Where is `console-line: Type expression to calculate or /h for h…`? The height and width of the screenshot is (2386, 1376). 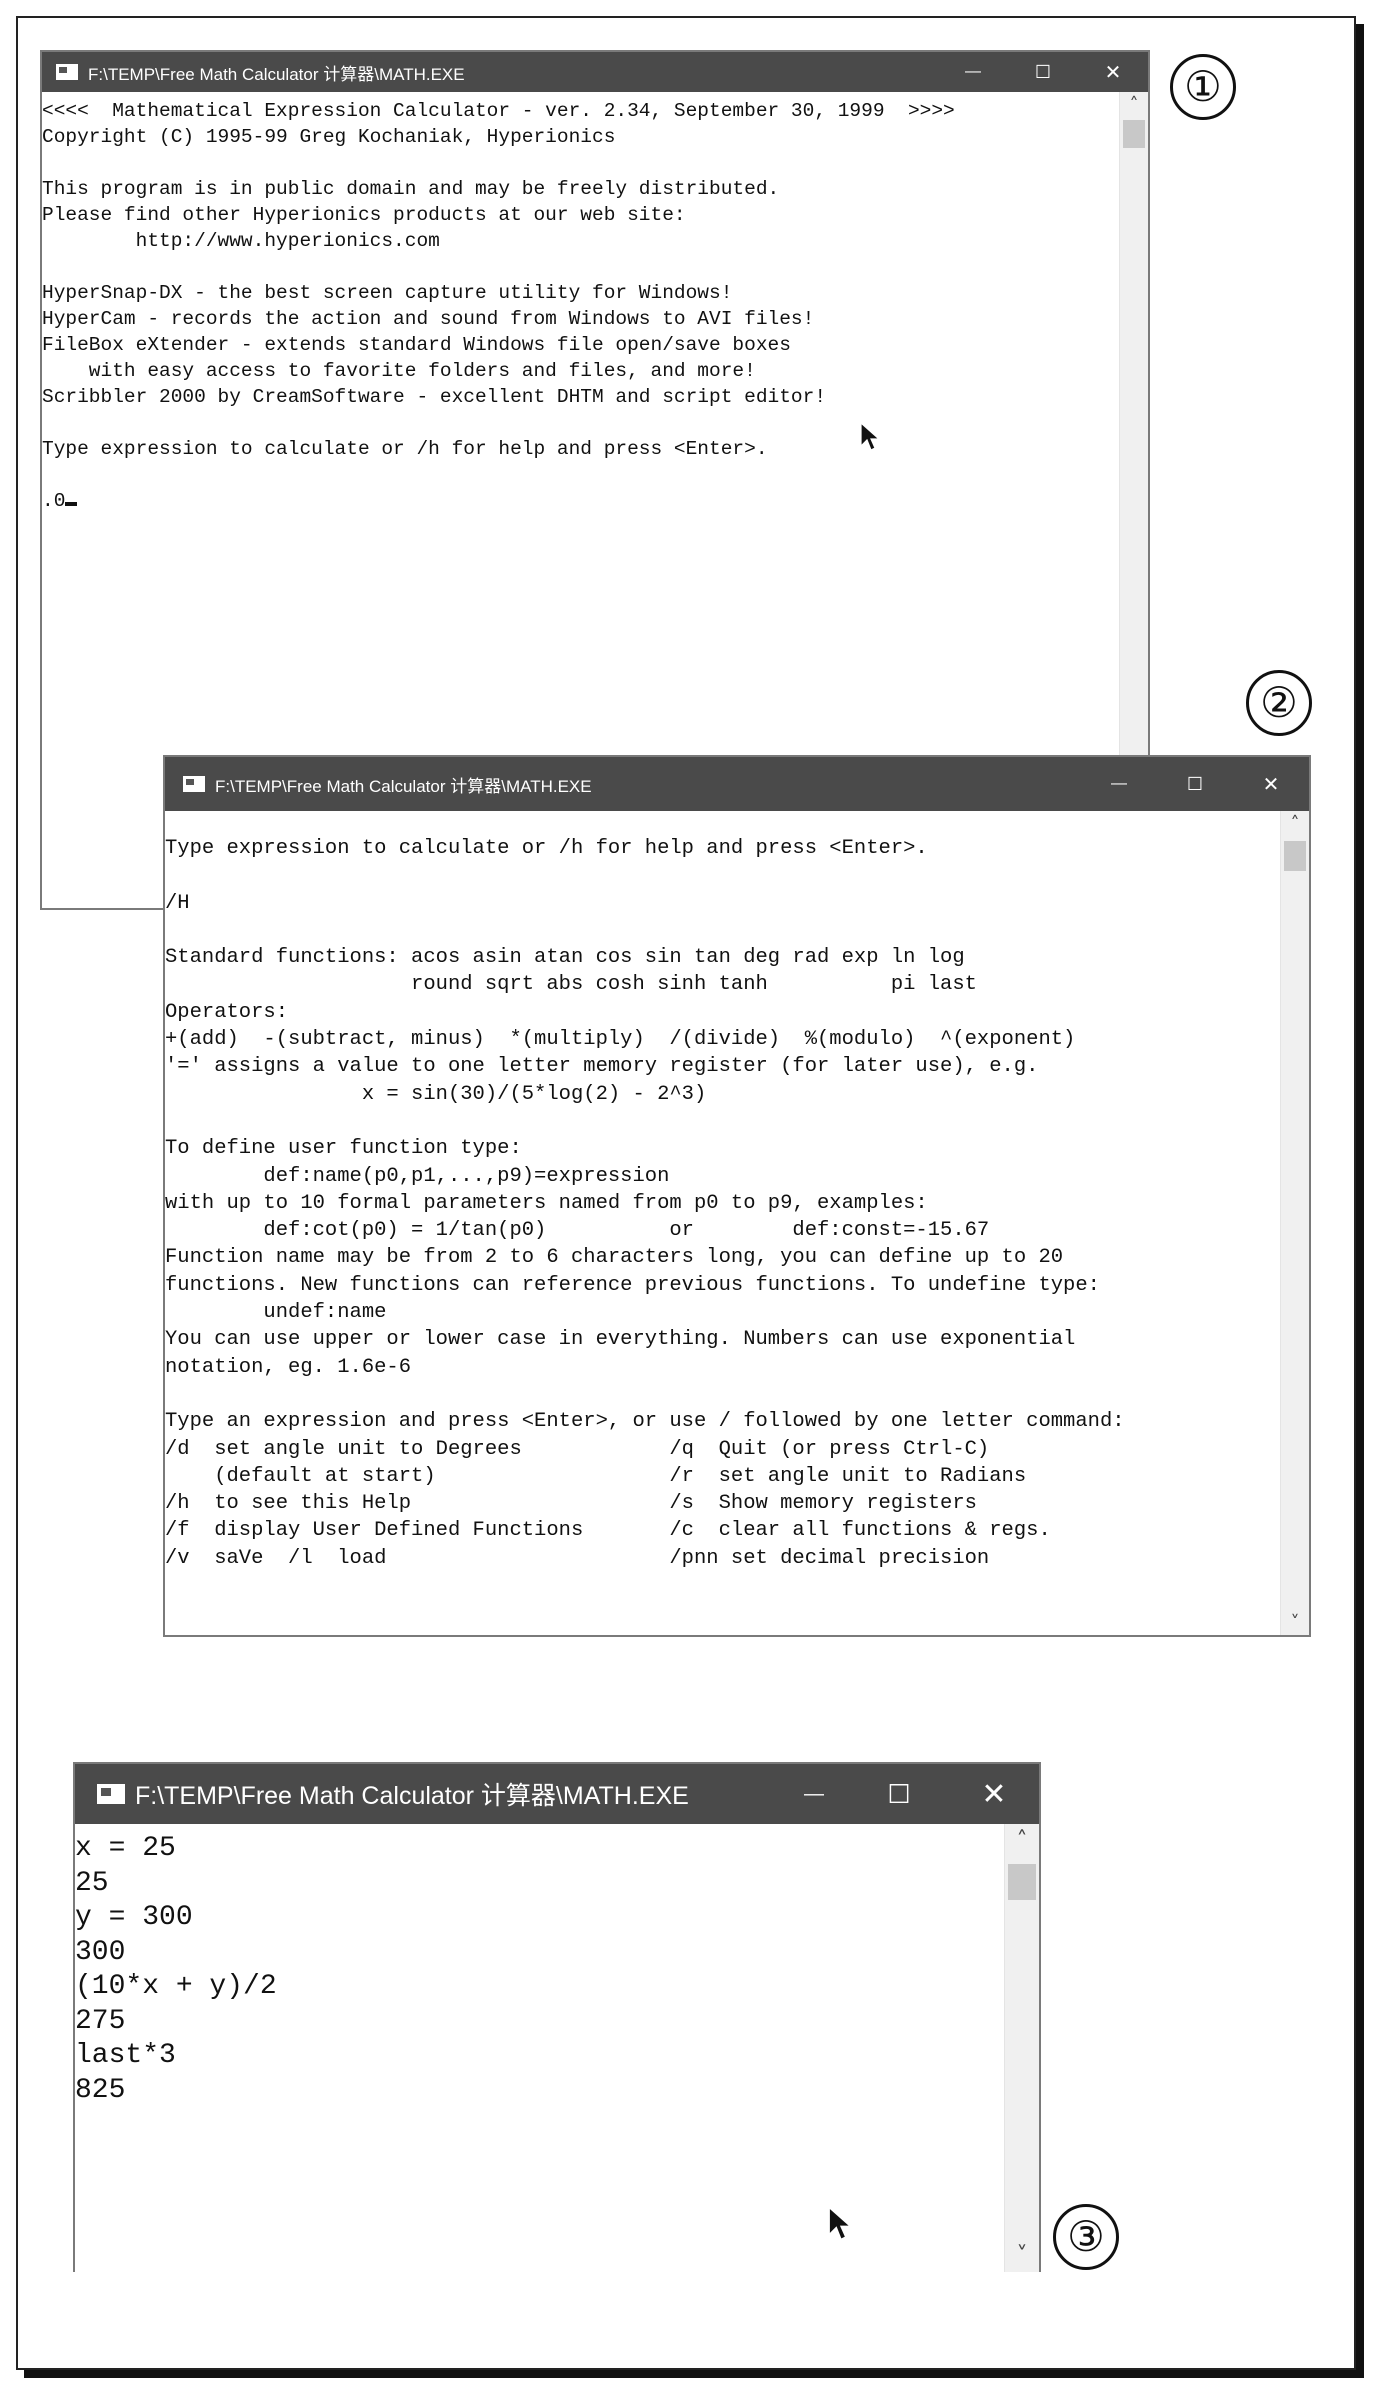 console-line: Type expression to calculate or /h for h… is located at coordinates (405, 449).